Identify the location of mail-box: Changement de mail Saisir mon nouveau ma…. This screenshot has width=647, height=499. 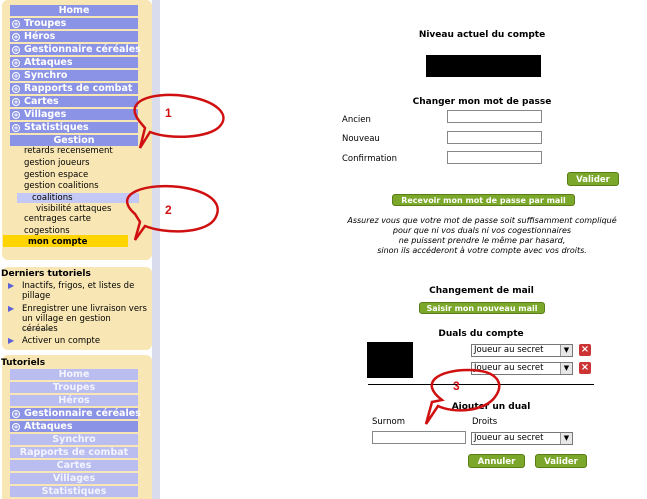
(481, 300).